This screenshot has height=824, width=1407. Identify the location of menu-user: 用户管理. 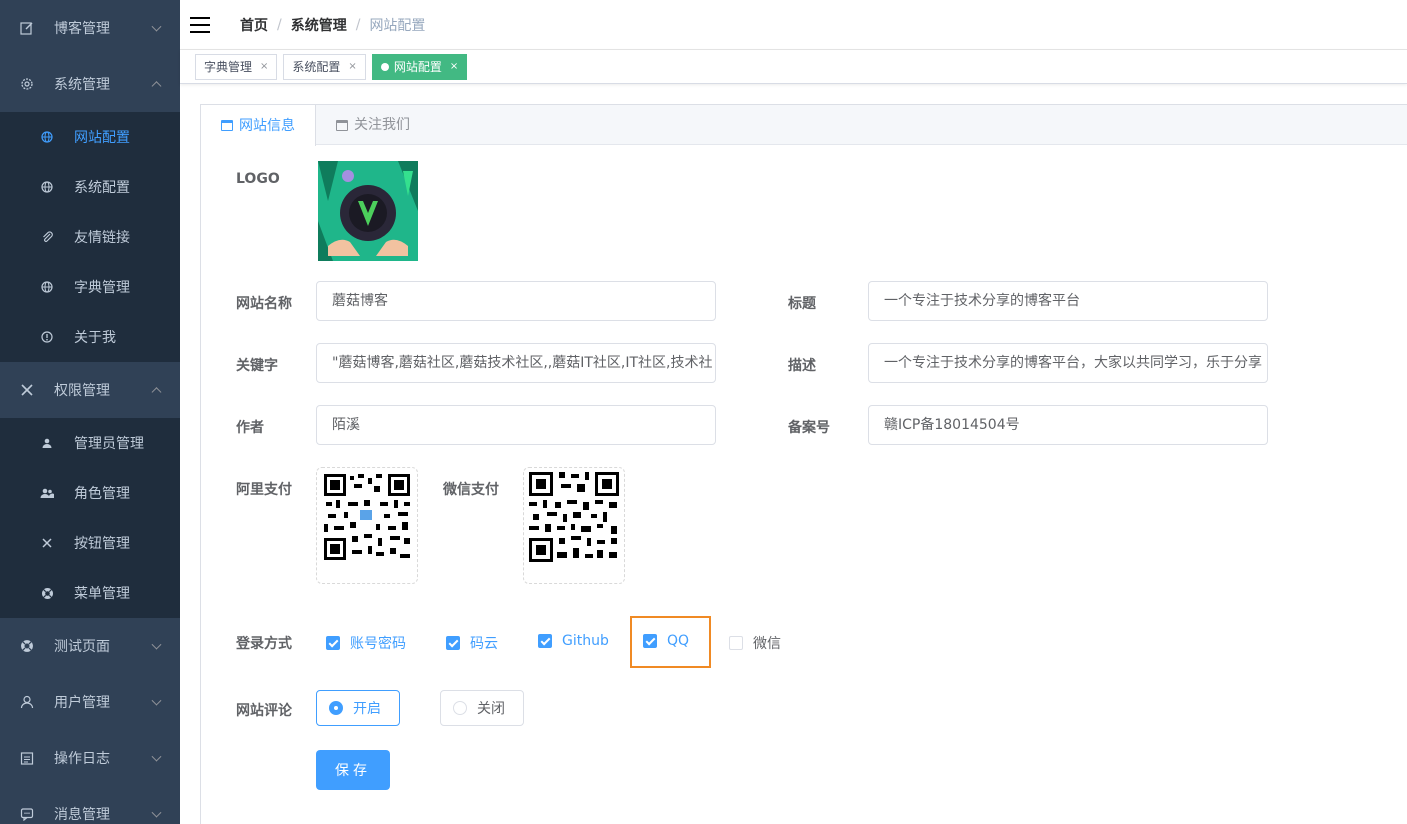
(90, 702).